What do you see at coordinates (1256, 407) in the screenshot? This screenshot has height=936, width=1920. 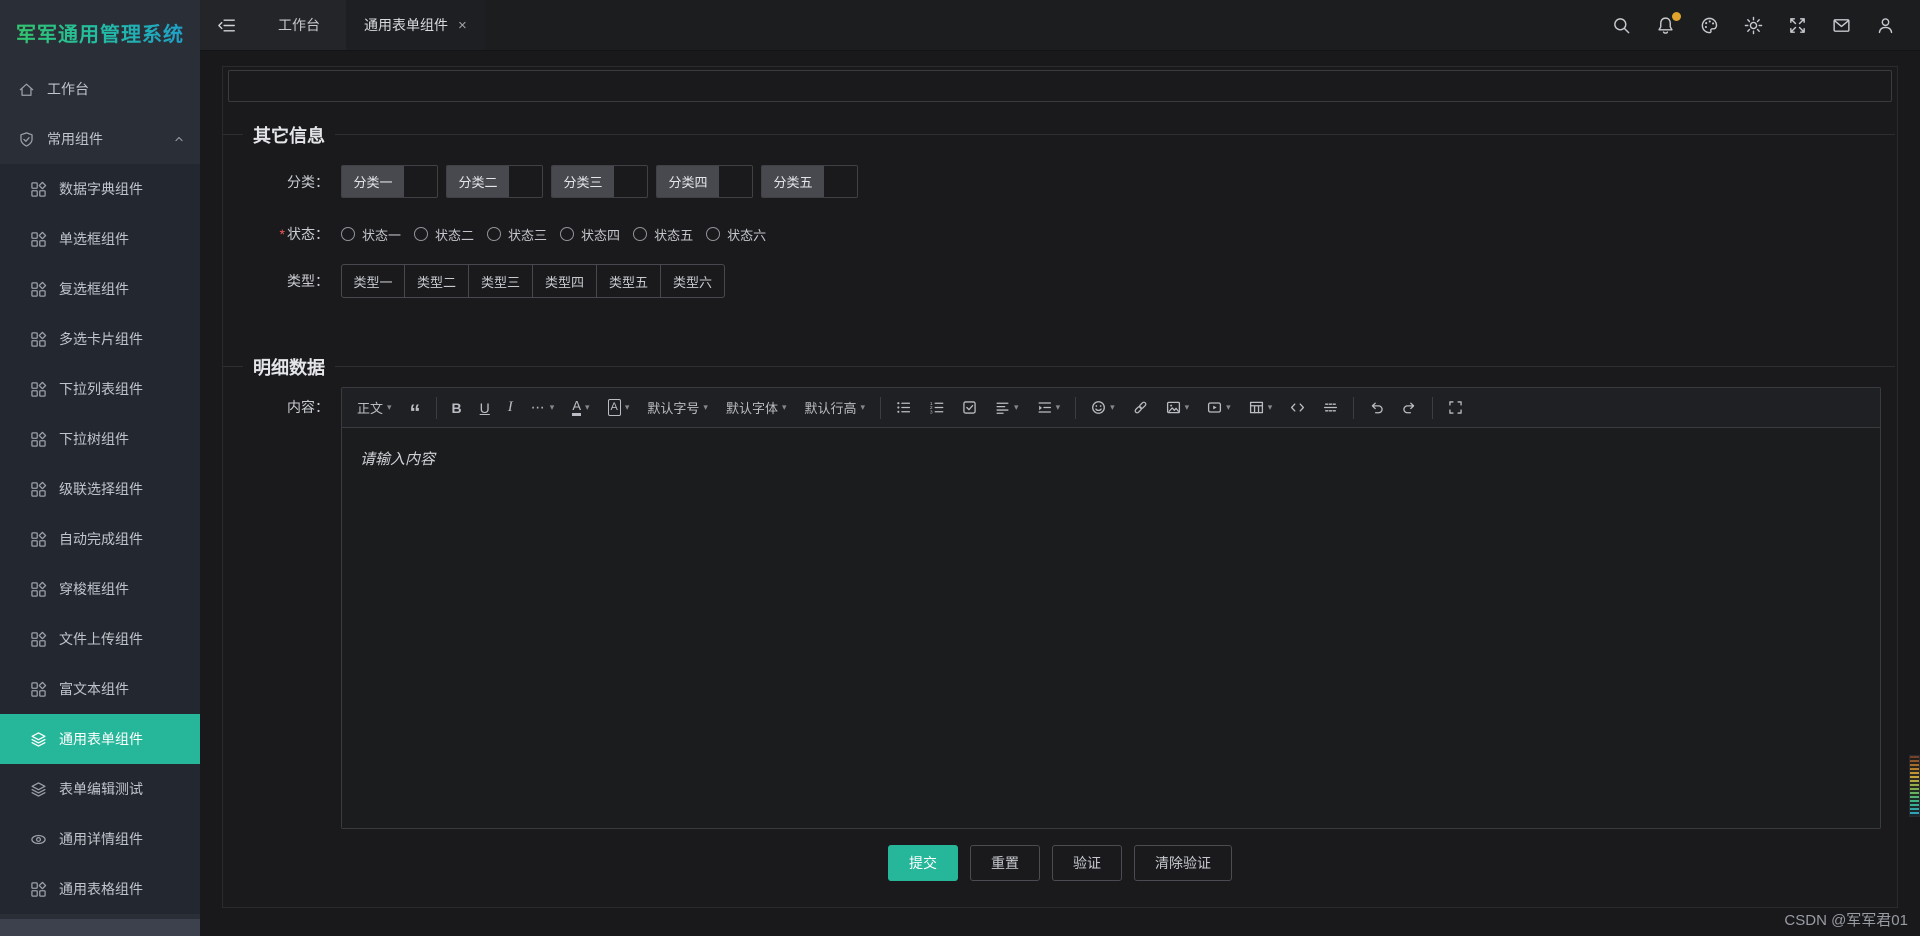 I see `table-icon` at bounding box center [1256, 407].